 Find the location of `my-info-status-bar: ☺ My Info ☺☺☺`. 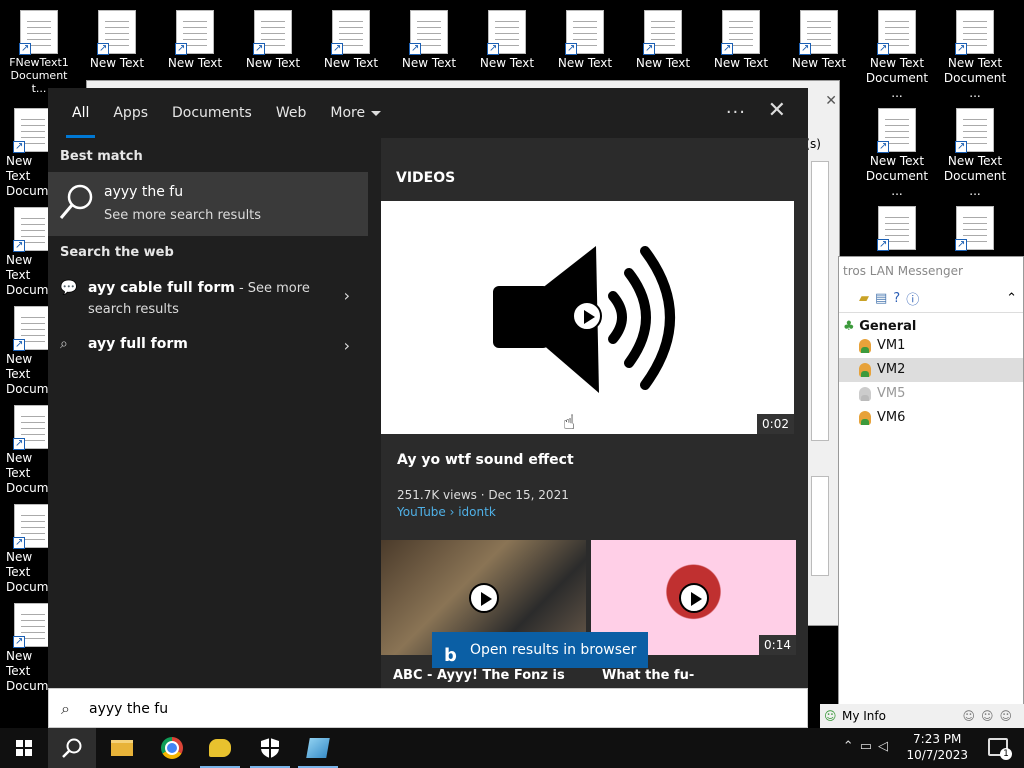

my-info-status-bar: ☺ My Info ☺☺☺ is located at coordinates (922, 716).